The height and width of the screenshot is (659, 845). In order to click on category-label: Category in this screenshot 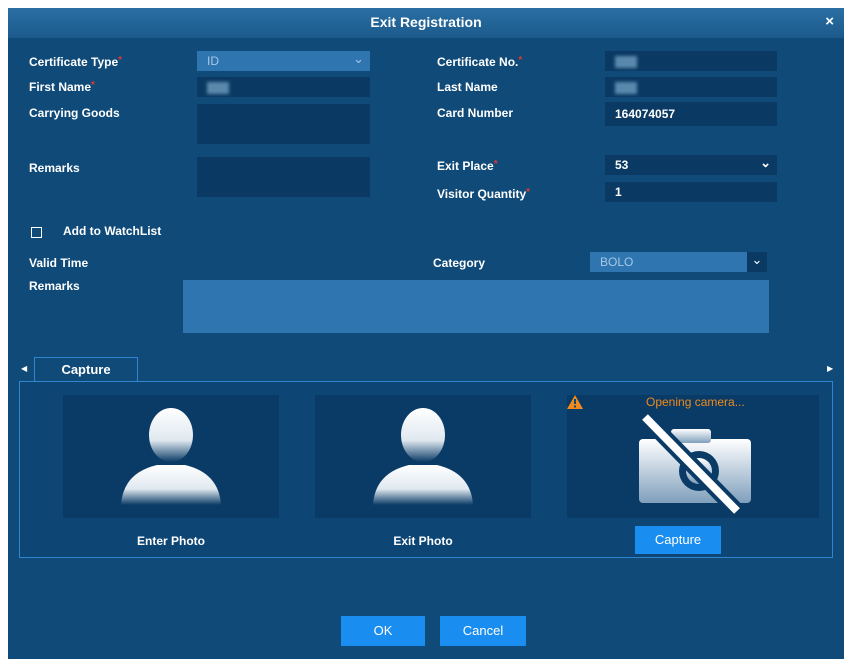, I will do `click(459, 263)`.